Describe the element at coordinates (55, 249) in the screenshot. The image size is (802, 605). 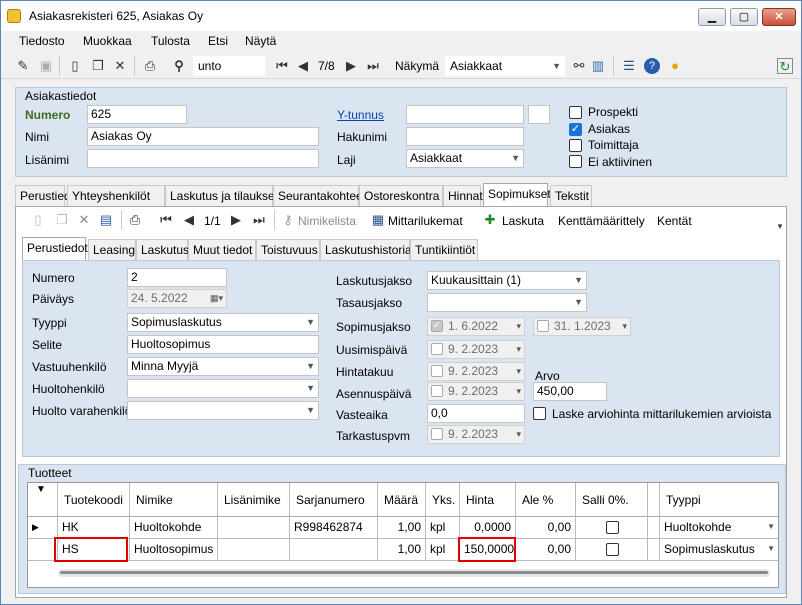
I see `subtab-perustiedot: Perustiedot` at that location.